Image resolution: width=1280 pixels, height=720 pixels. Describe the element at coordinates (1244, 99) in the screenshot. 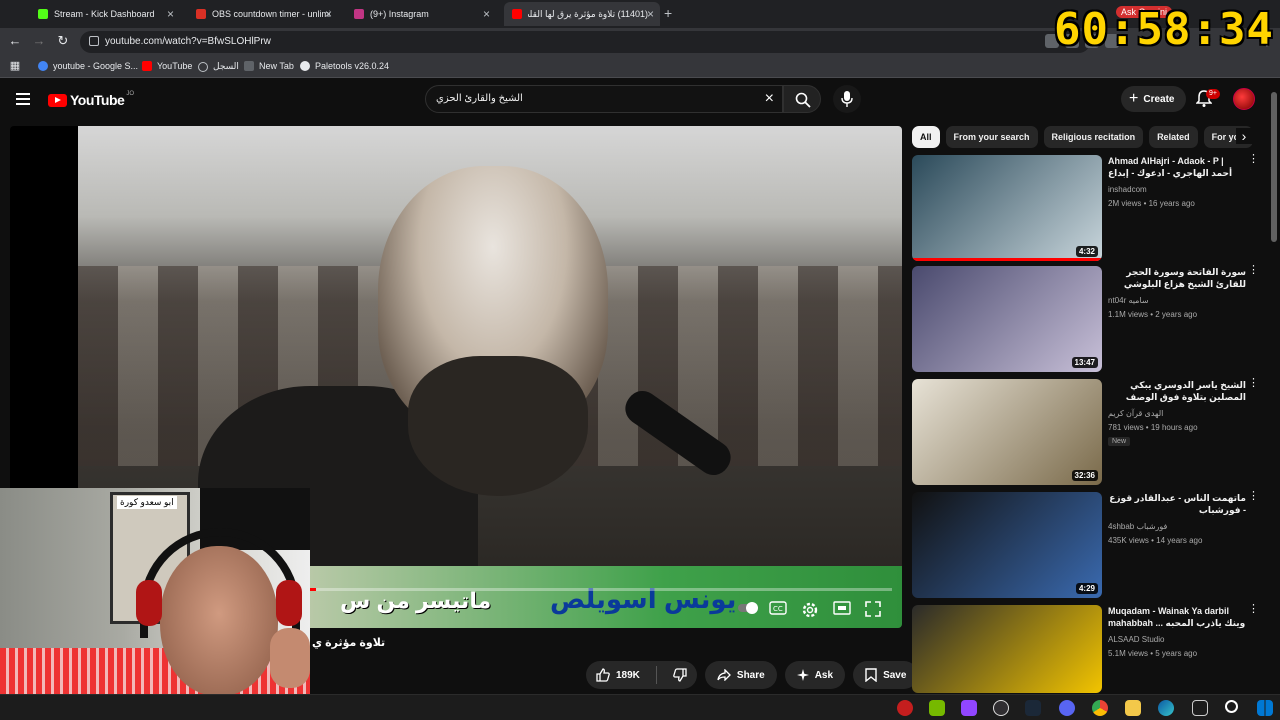

I see `account-avatar` at that location.